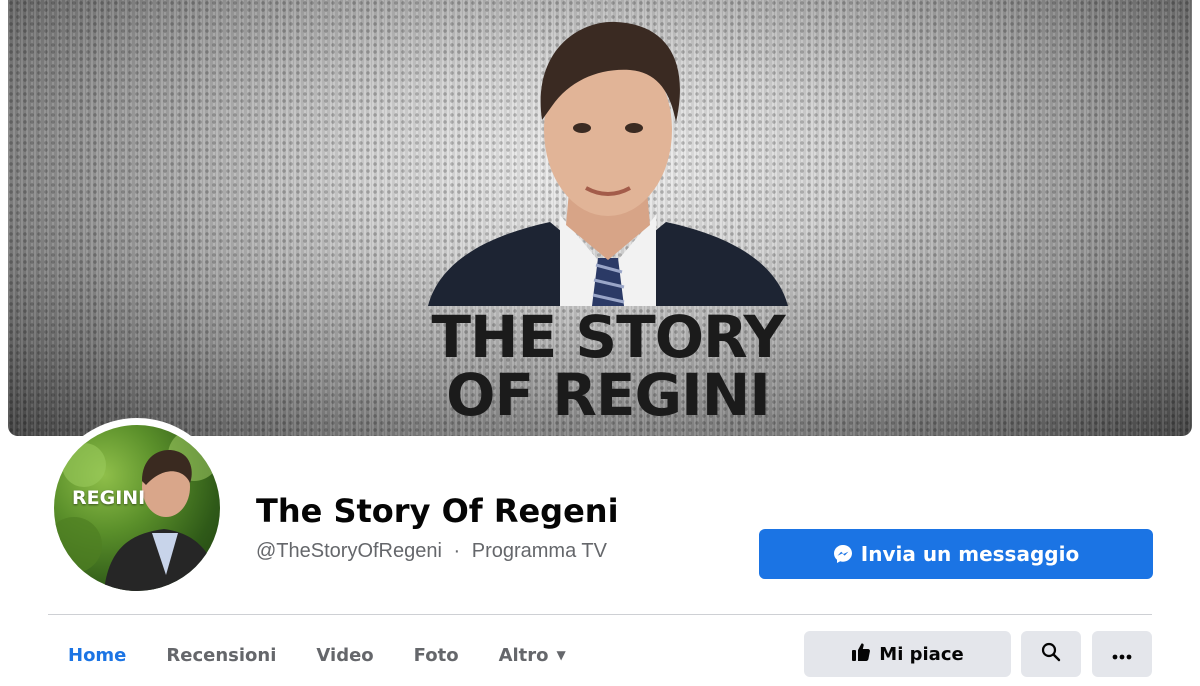  What do you see at coordinates (523, 655) in the screenshot?
I see `tab-more-label: Altro` at bounding box center [523, 655].